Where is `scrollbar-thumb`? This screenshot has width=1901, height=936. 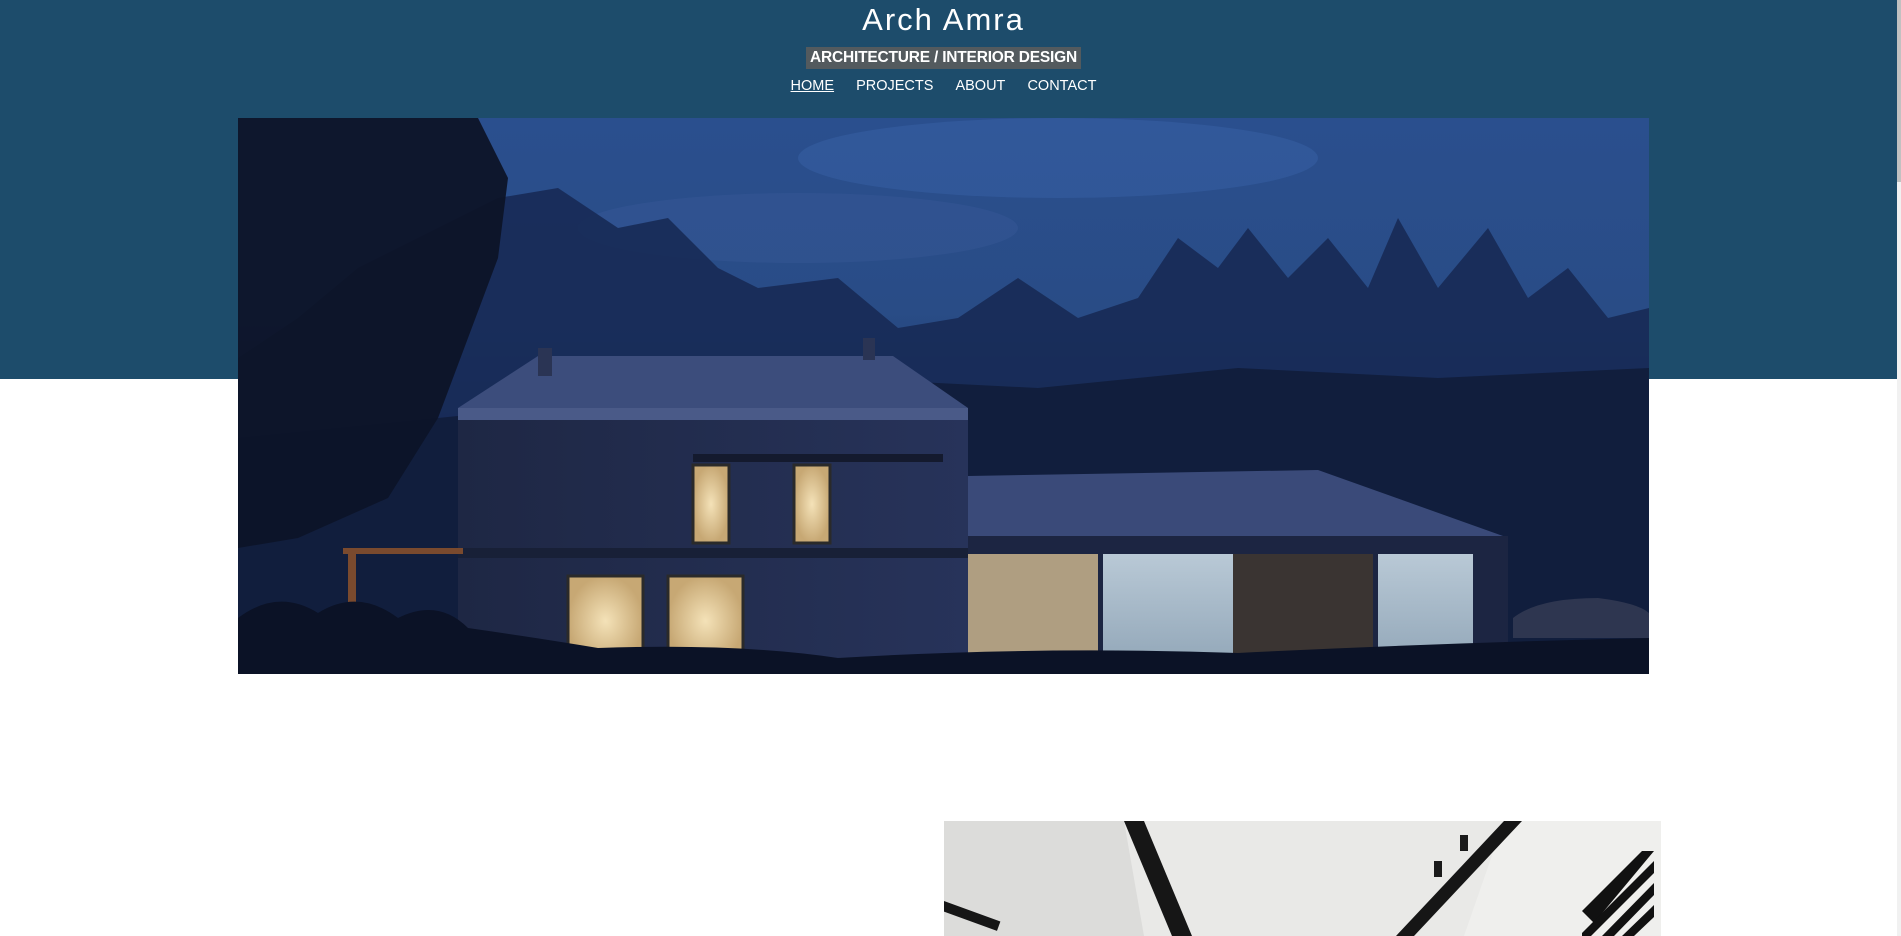 scrollbar-thumb is located at coordinates (1899, 91).